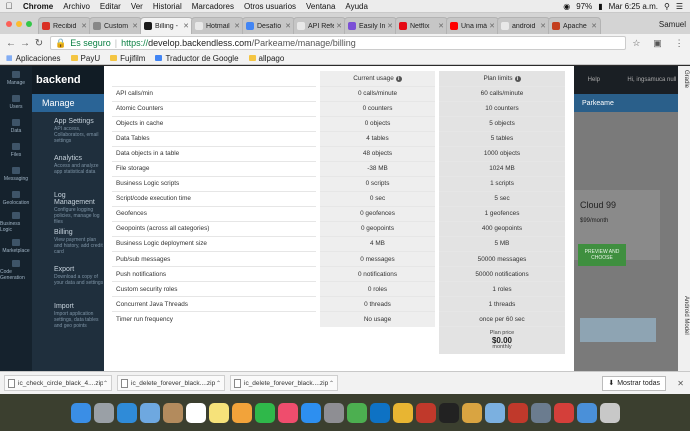 This screenshot has width=690, height=431. Describe the element at coordinates (421, 25) in the screenshot. I see `browser-tab: Netflix ✕` at that location.